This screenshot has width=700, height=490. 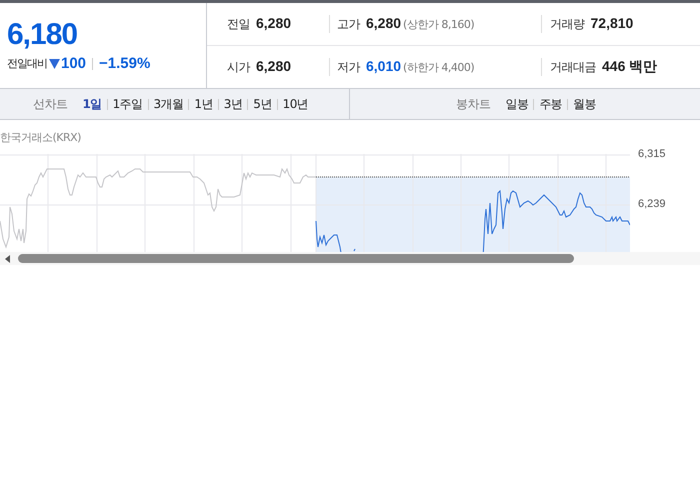 I want to click on price-limit-note: (하한가 4,400), so click(x=438, y=67).